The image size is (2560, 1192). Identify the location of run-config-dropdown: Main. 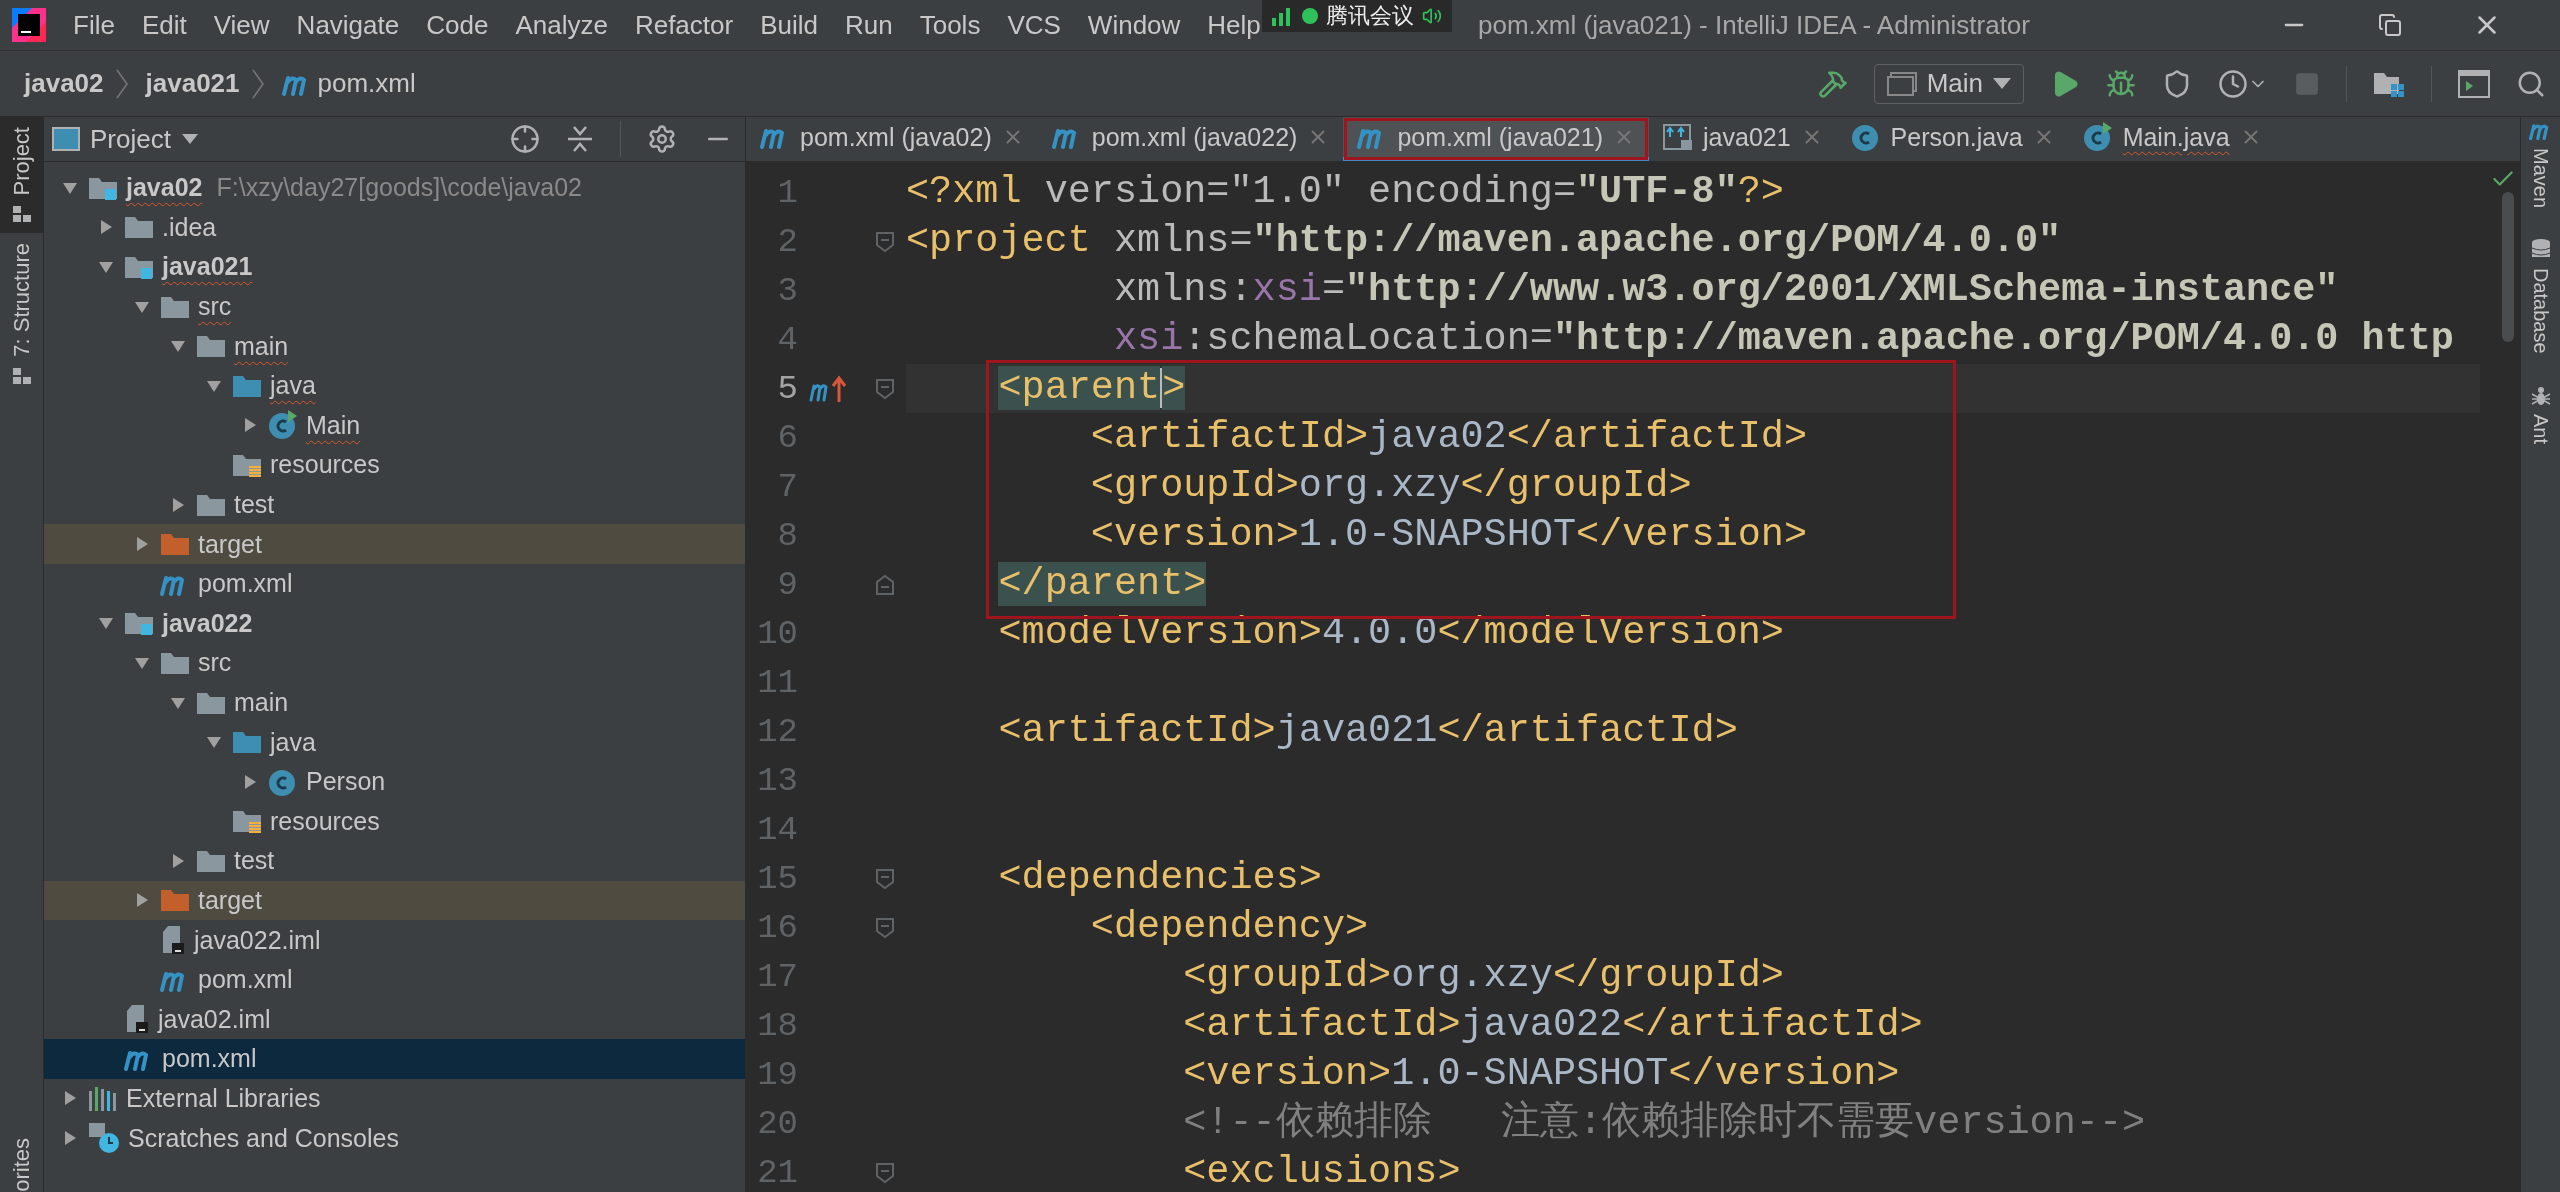
(1948, 83).